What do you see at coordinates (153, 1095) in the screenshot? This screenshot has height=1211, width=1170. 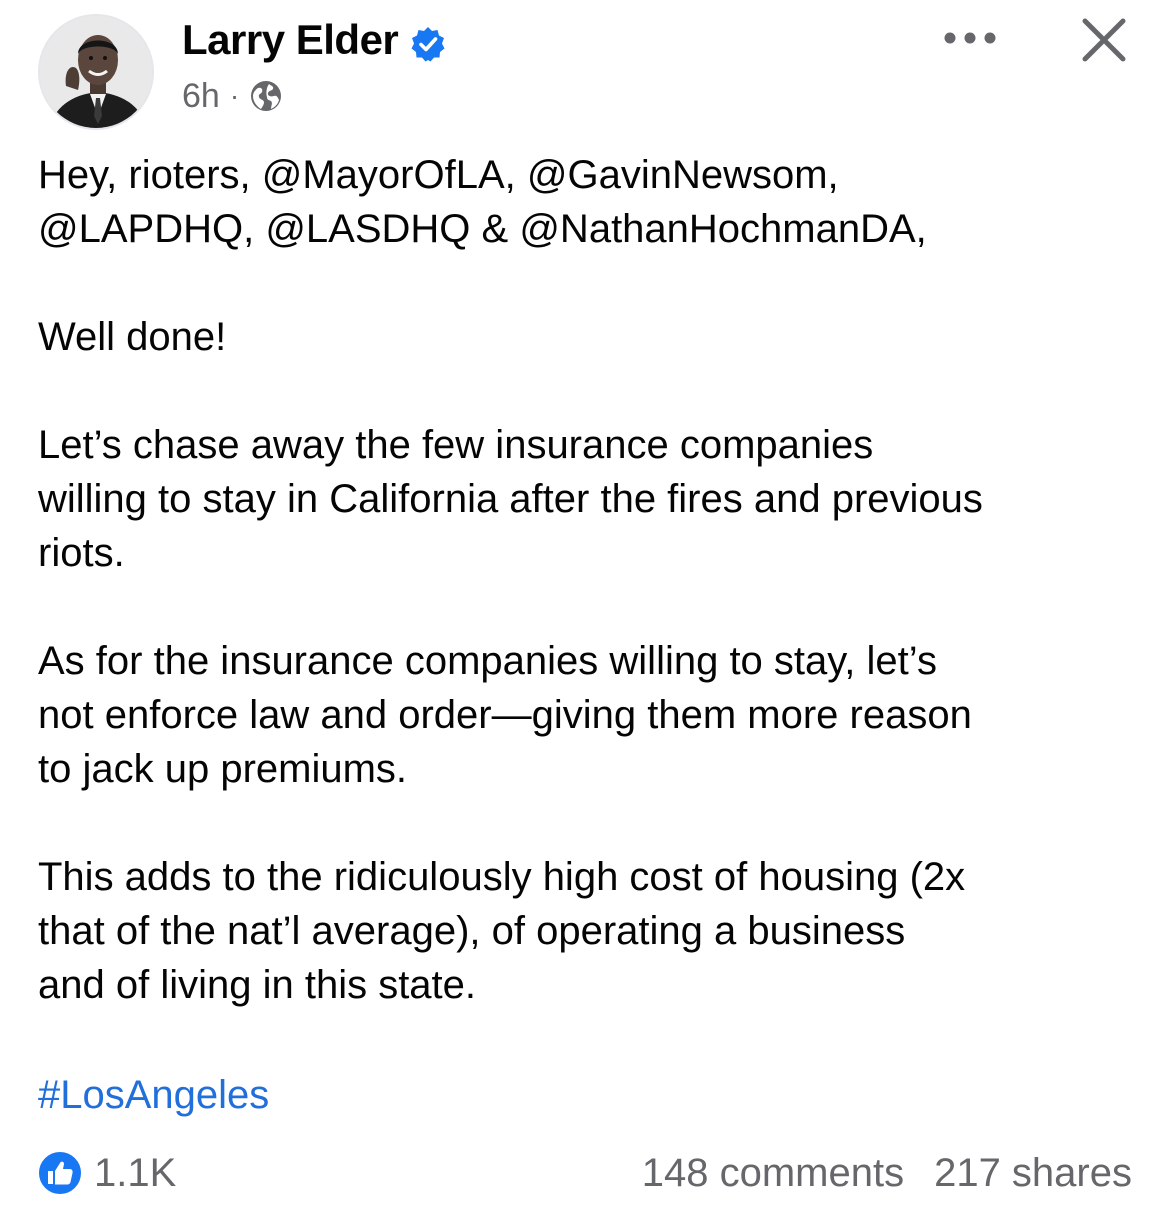 I see `hashtag-link: #LosAngeles` at bounding box center [153, 1095].